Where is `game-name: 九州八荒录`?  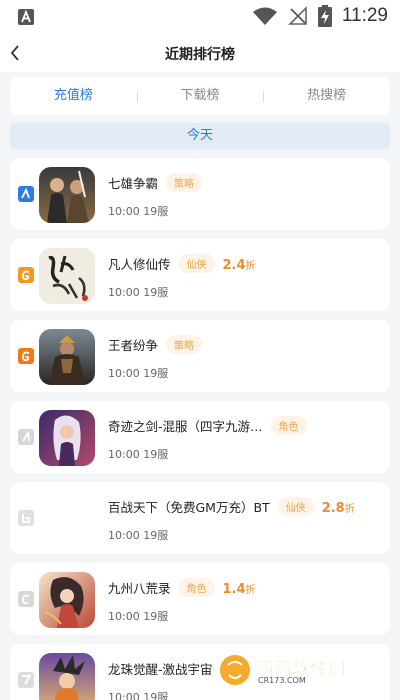
game-name: 九州八荒录 is located at coordinates (139, 588).